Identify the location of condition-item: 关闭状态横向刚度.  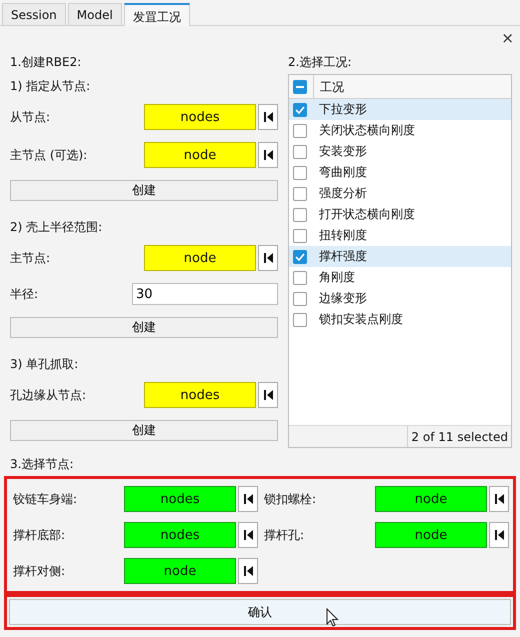
(364, 130).